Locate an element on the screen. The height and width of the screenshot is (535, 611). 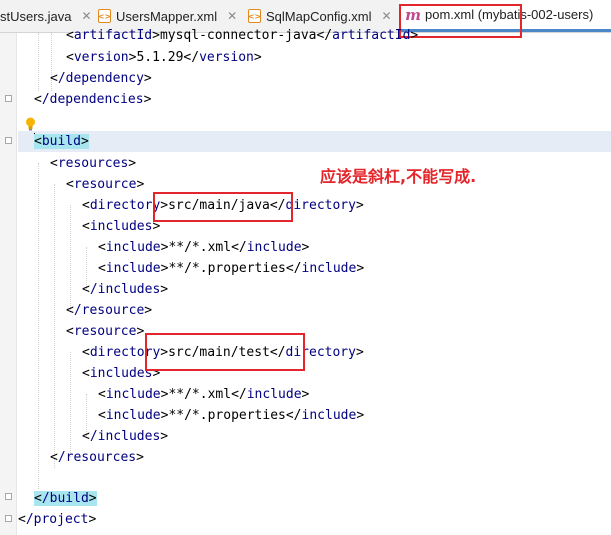
code-line: <directory>src/main/test</directory> is located at coordinates (223, 352).